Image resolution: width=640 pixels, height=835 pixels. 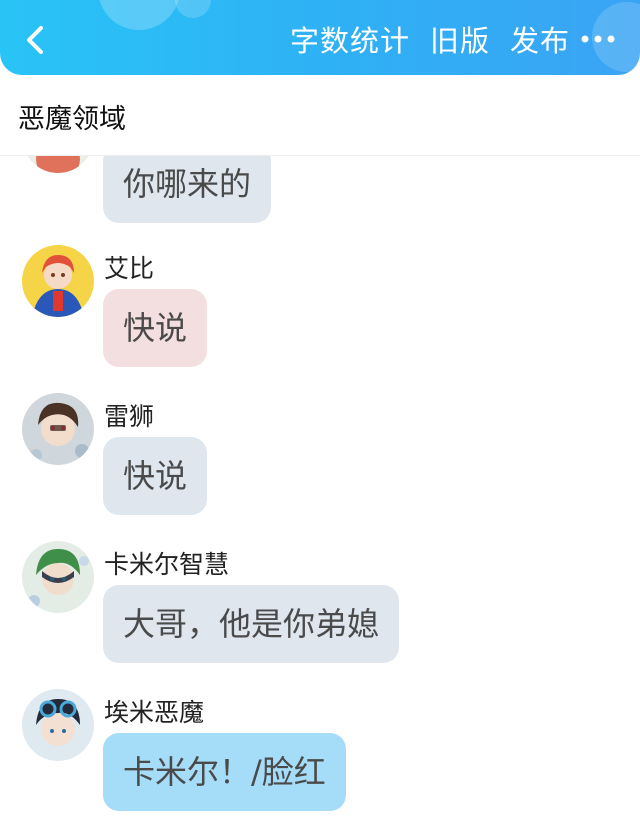 I want to click on sender-name: 卡米尔智慧, so click(x=167, y=564).